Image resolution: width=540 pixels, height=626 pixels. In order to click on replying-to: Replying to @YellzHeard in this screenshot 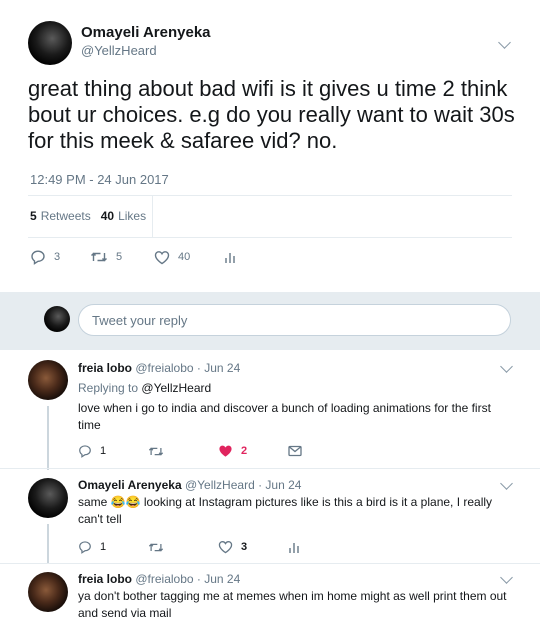, I will do `click(144, 388)`.